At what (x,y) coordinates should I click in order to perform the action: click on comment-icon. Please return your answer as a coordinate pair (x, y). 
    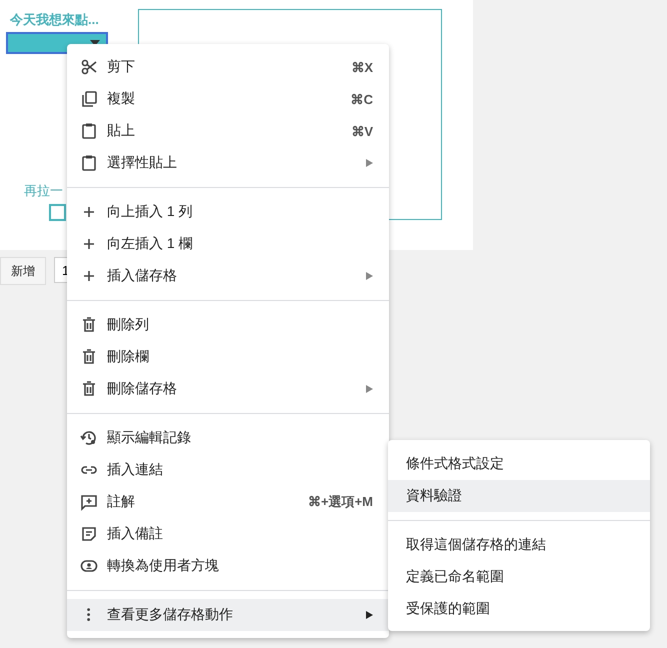
    Looking at the image, I should click on (89, 502).